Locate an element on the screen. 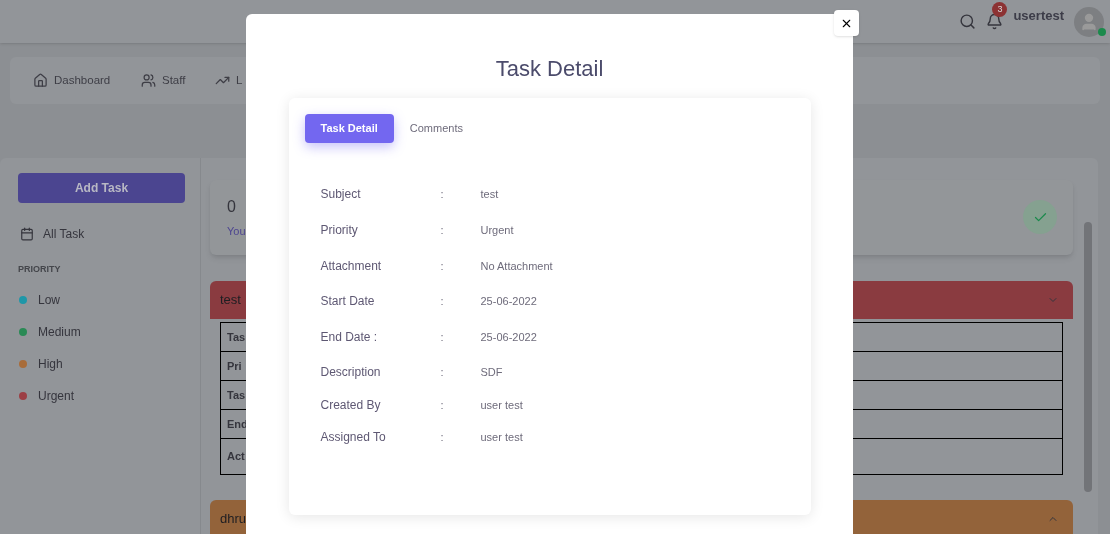 The width and height of the screenshot is (1110, 534). priority-filter: Urgent is located at coordinates (56, 395).